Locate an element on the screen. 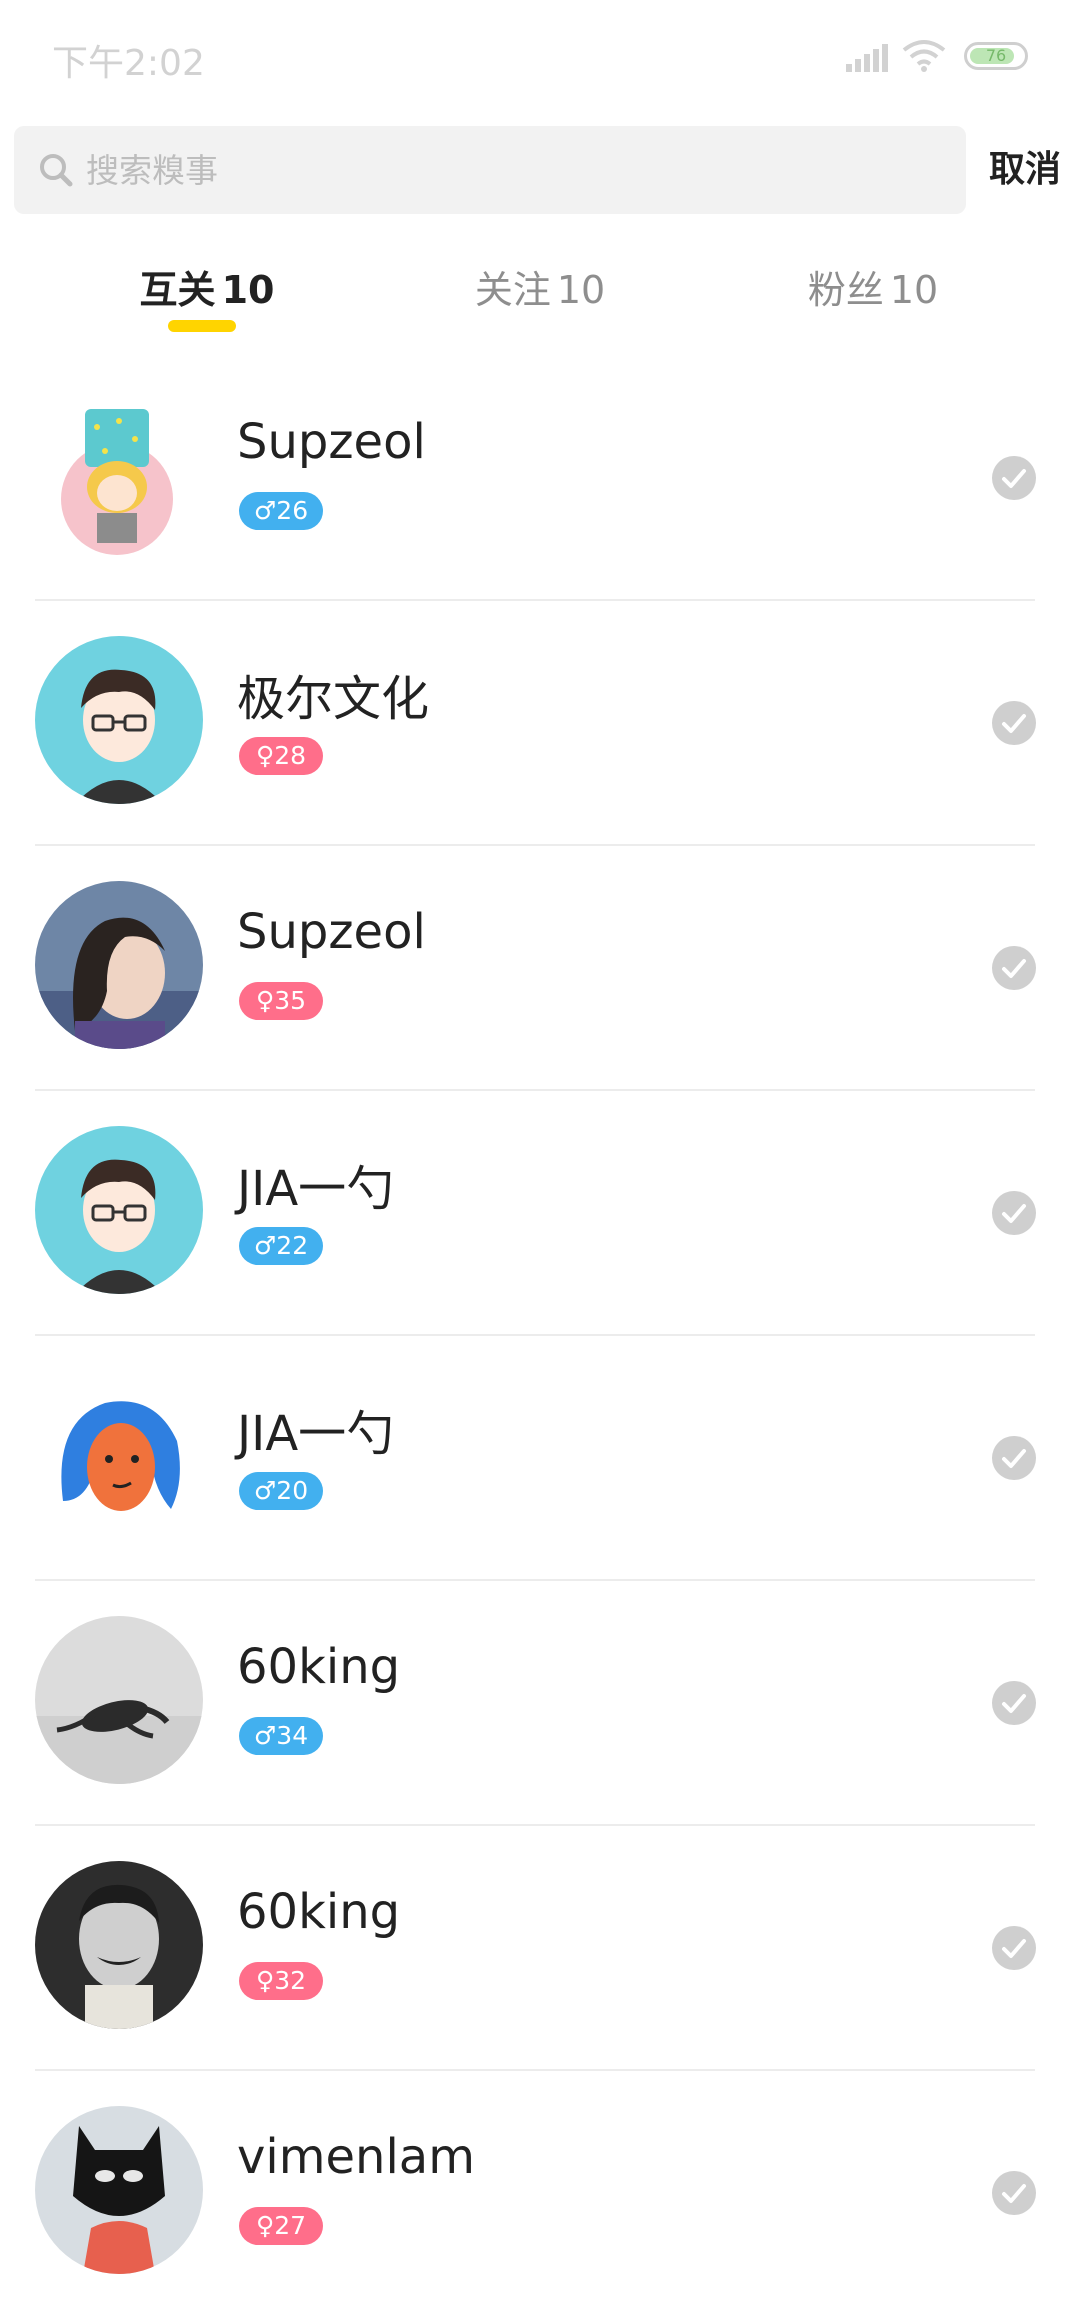 The image size is (1080, 2316). active-tab-indicator is located at coordinates (202, 326).